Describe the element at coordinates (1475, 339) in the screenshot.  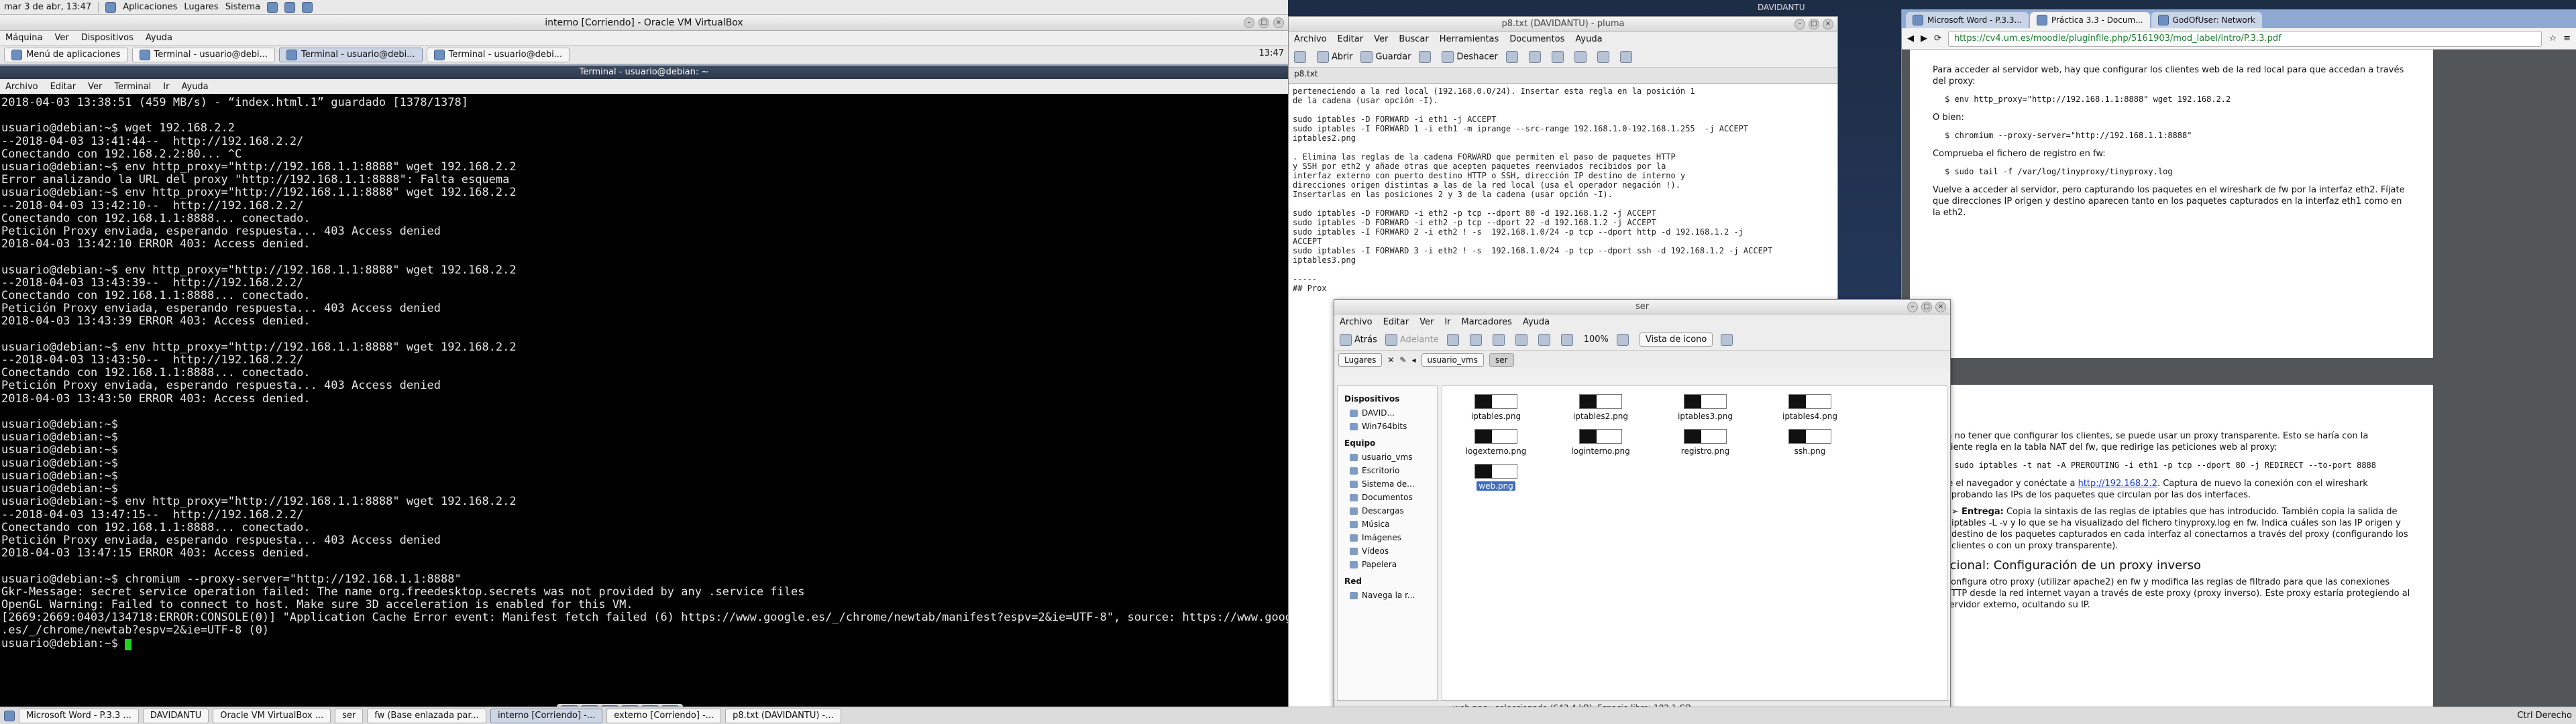
I see `stop-icon` at that location.